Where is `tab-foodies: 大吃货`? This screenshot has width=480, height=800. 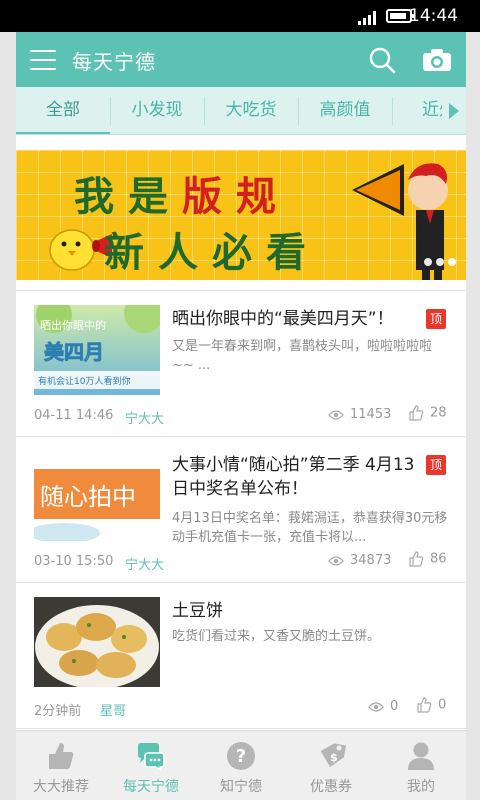
tab-foodies: 大吃货 is located at coordinates (251, 110).